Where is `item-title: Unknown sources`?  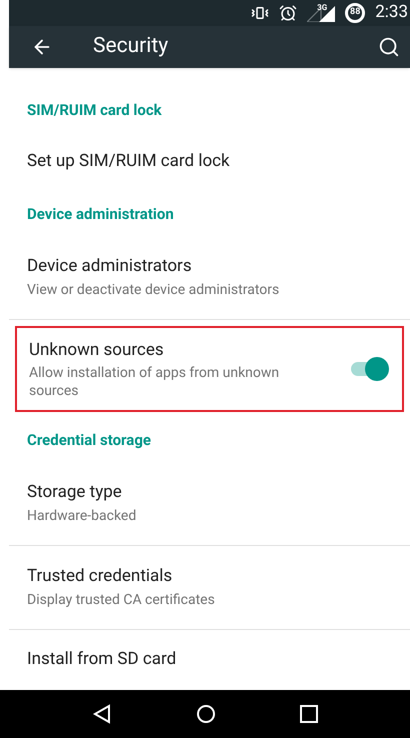
item-title: Unknown sources is located at coordinates (97, 350).